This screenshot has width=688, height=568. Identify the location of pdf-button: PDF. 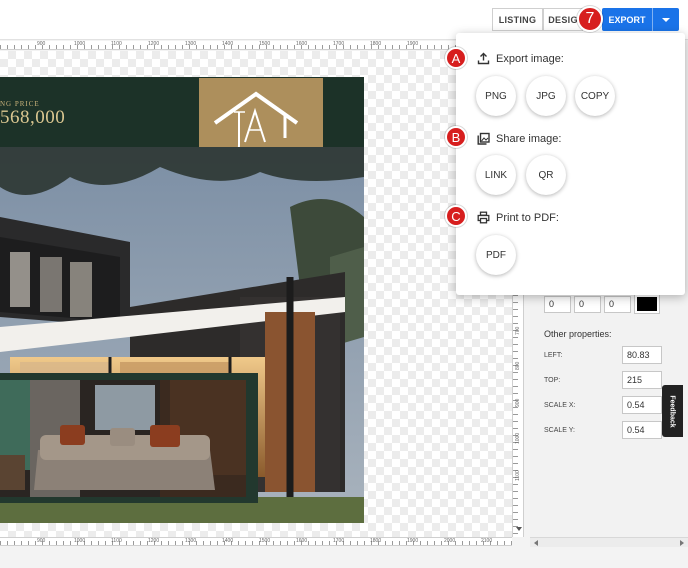
(496, 255).